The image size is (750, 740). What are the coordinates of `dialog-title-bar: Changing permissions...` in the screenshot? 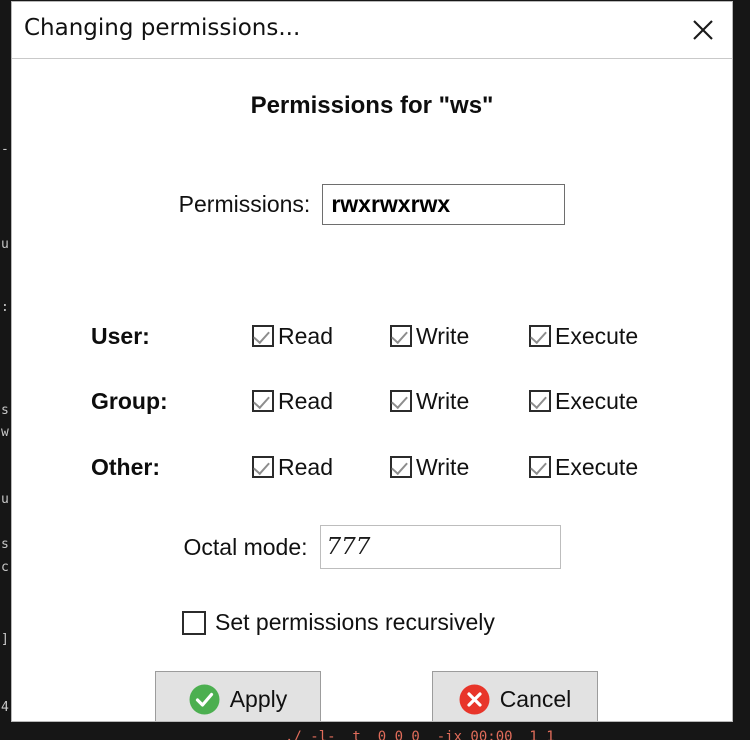 It's located at (372, 30).